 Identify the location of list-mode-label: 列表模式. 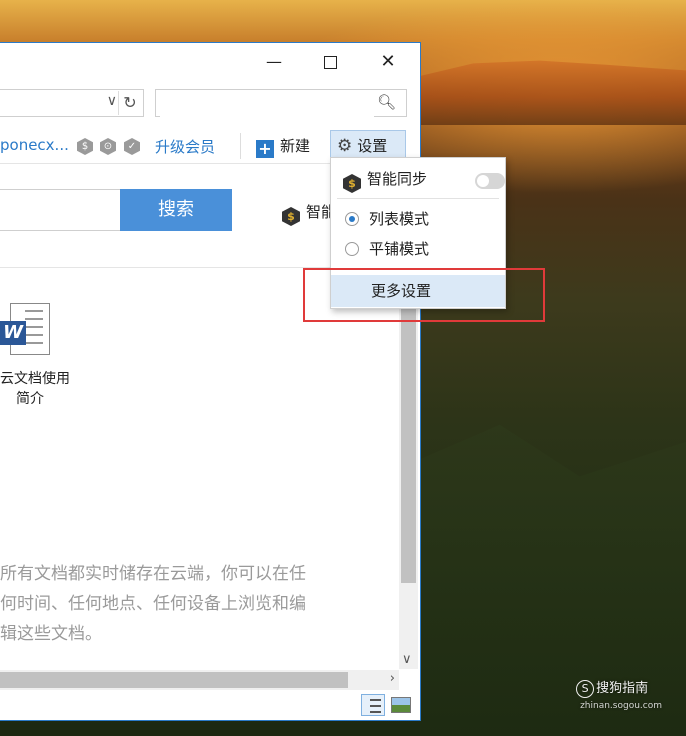
(399, 219).